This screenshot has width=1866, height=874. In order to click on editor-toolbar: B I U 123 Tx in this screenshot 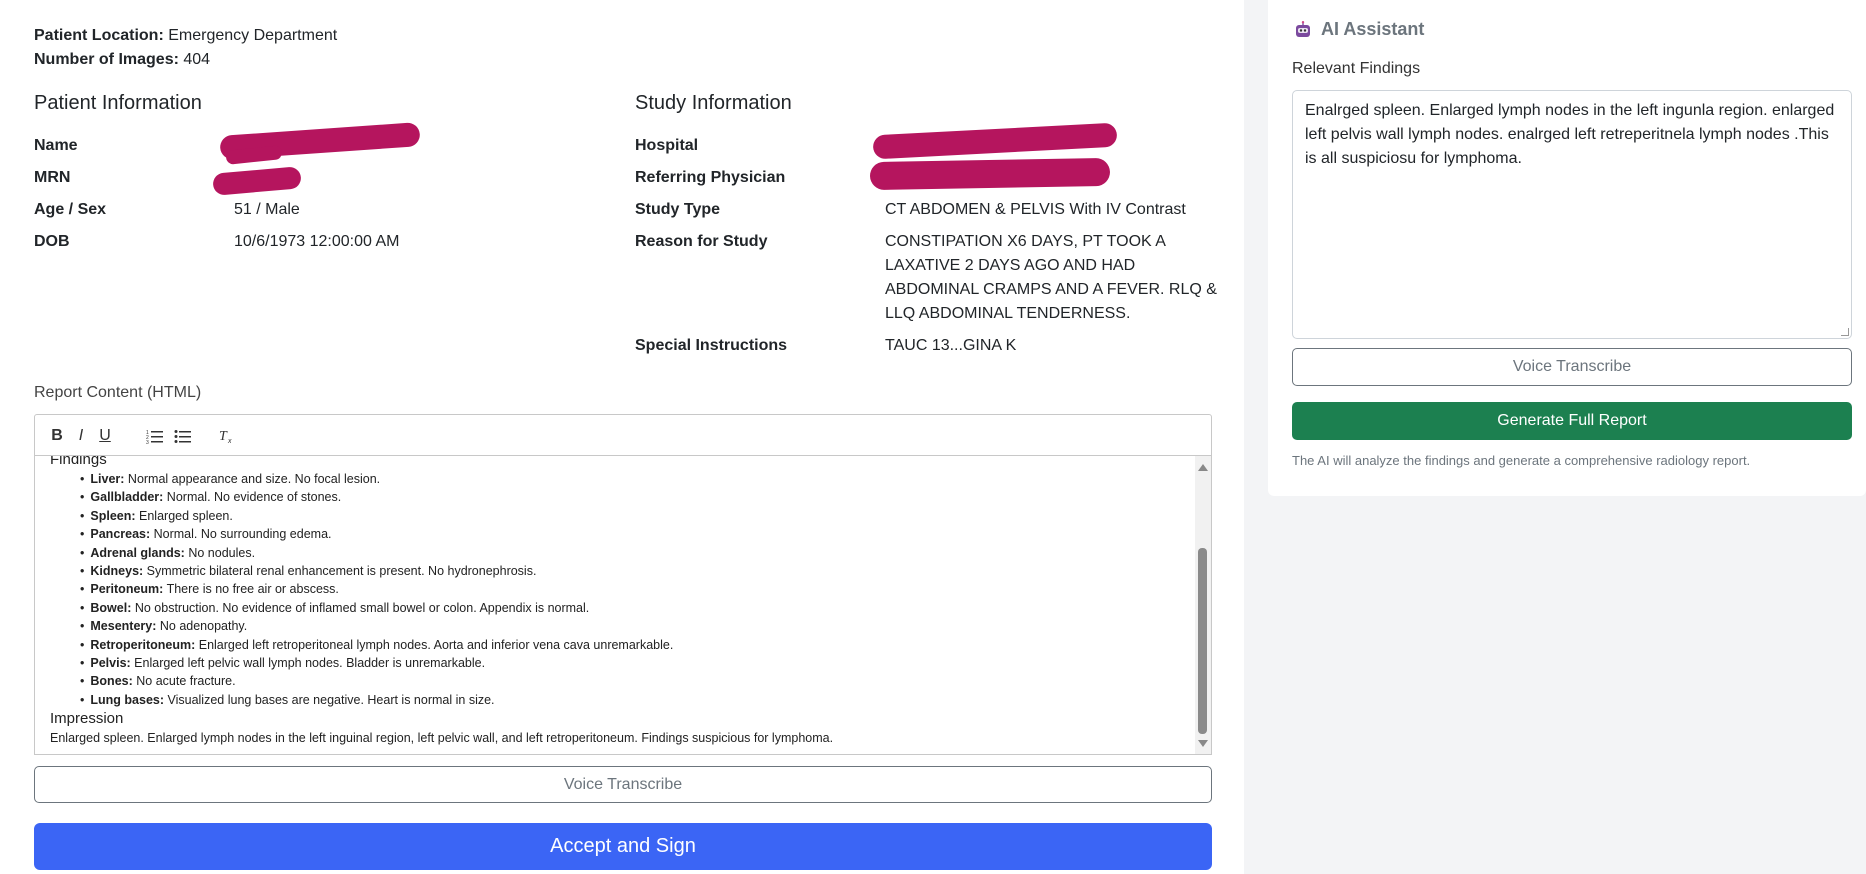, I will do `click(623, 435)`.